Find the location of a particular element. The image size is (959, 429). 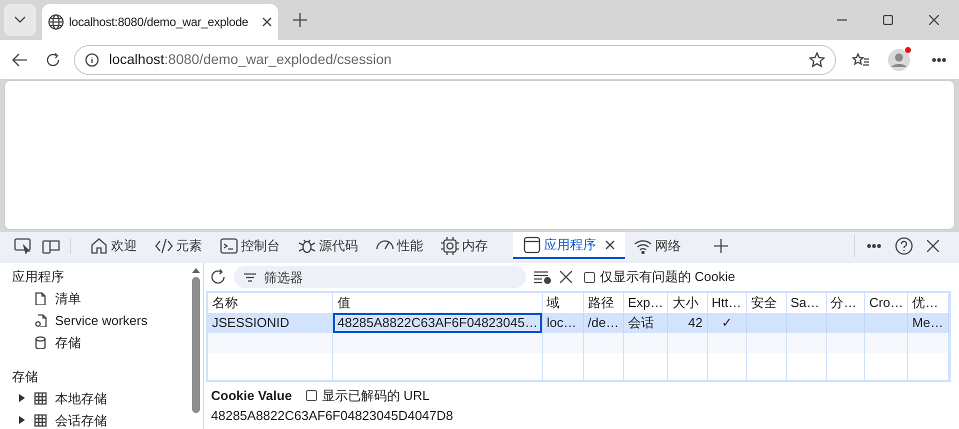

cookie-value-text: 48285A8822C63AF6F04823045D4047D8 is located at coordinates (332, 415).